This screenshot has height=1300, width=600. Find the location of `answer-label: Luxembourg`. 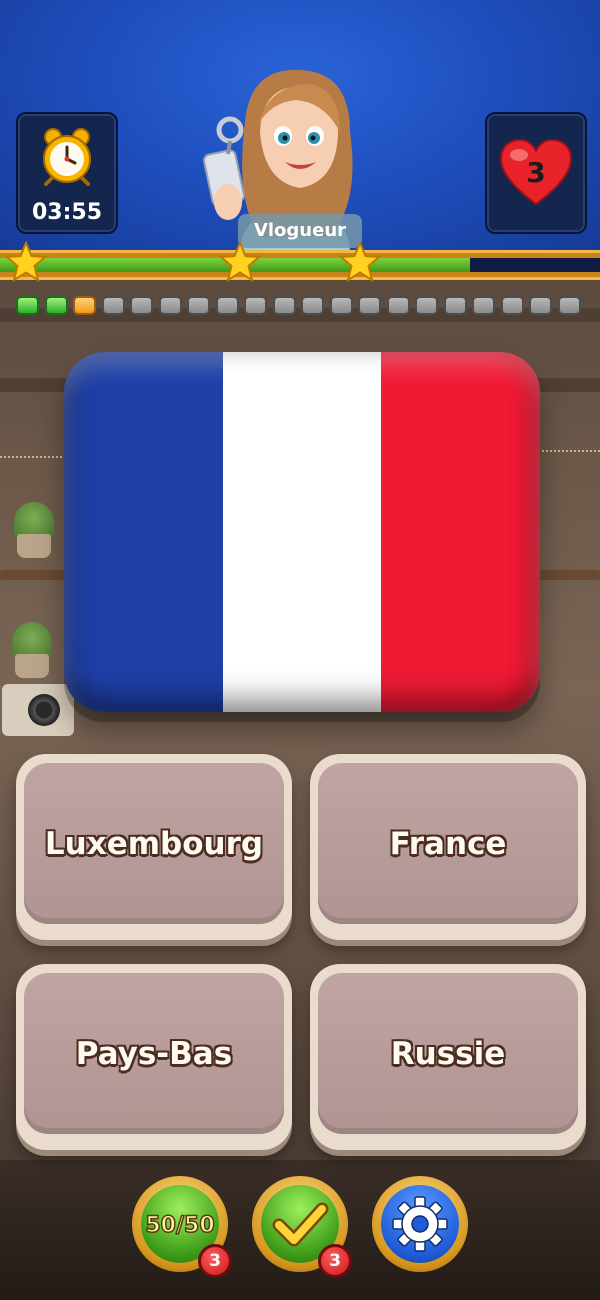

answer-label: Luxembourg is located at coordinates (154, 843).